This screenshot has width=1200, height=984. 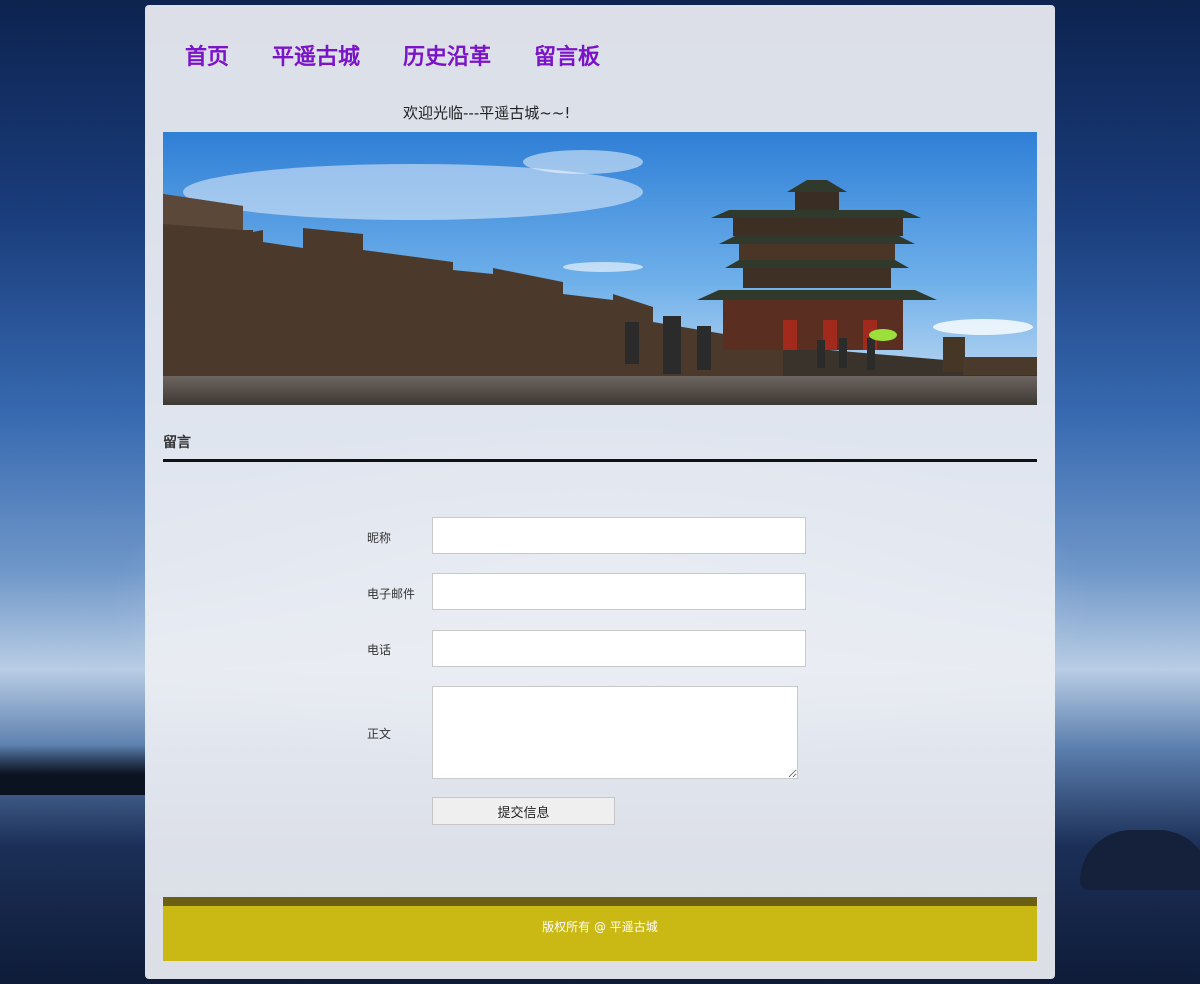 I want to click on nav-item-home: 首页, so click(x=207, y=55).